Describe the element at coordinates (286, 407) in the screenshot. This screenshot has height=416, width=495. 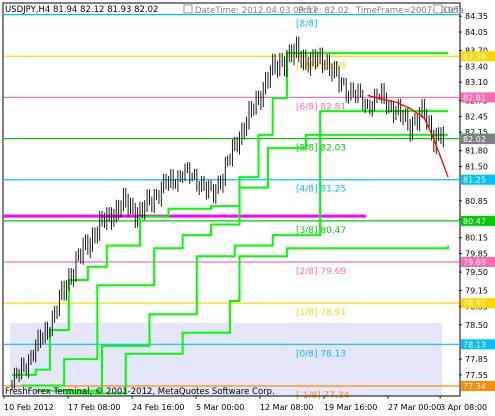
I see `x-tick-label: 12 Mar 08:00` at that location.